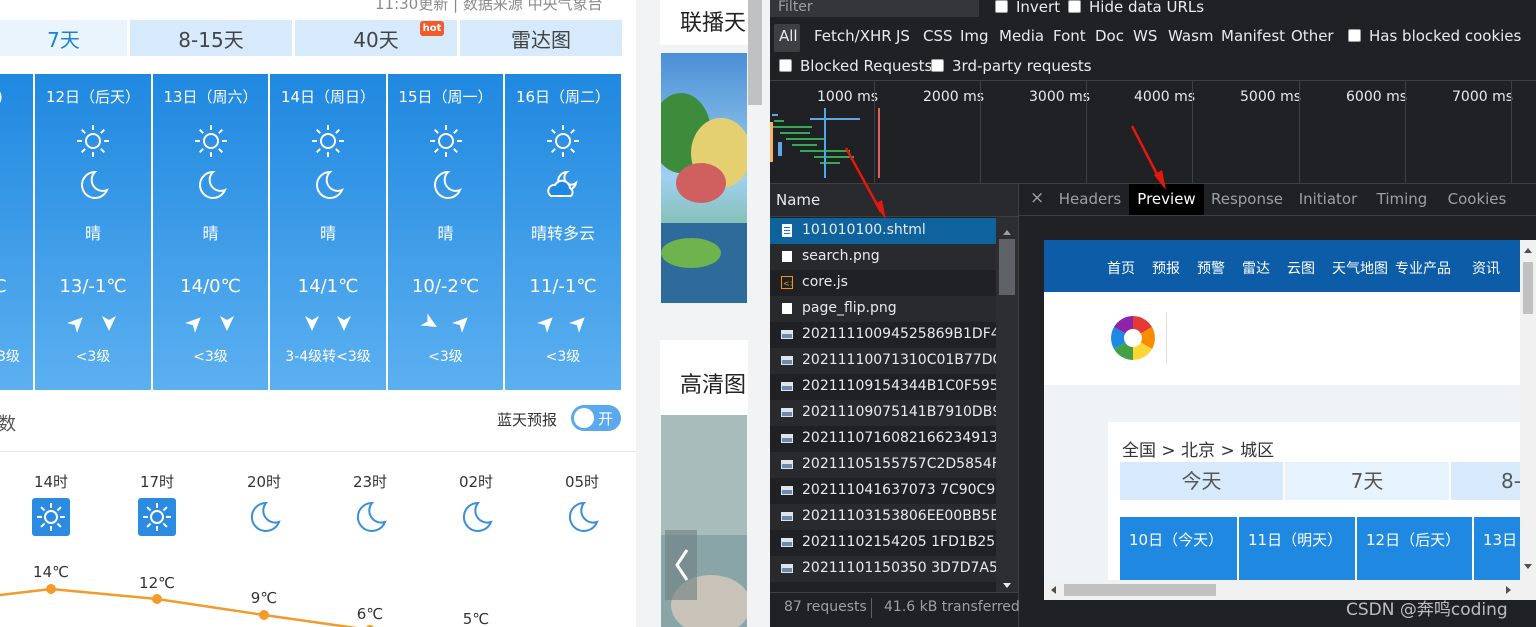 Image resolution: width=1536 pixels, height=627 pixels. I want to click on request-row: 20211102154205 1FD1B25238, so click(883, 543).